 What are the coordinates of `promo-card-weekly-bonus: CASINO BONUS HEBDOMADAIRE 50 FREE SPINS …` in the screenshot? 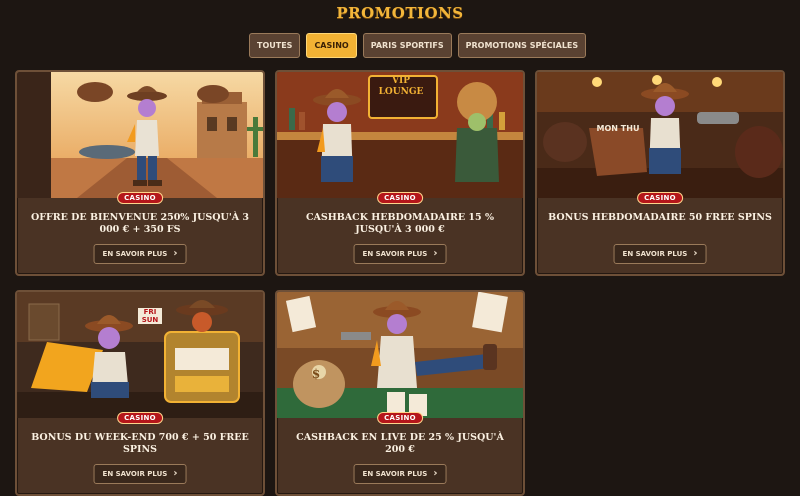 It's located at (660, 173).